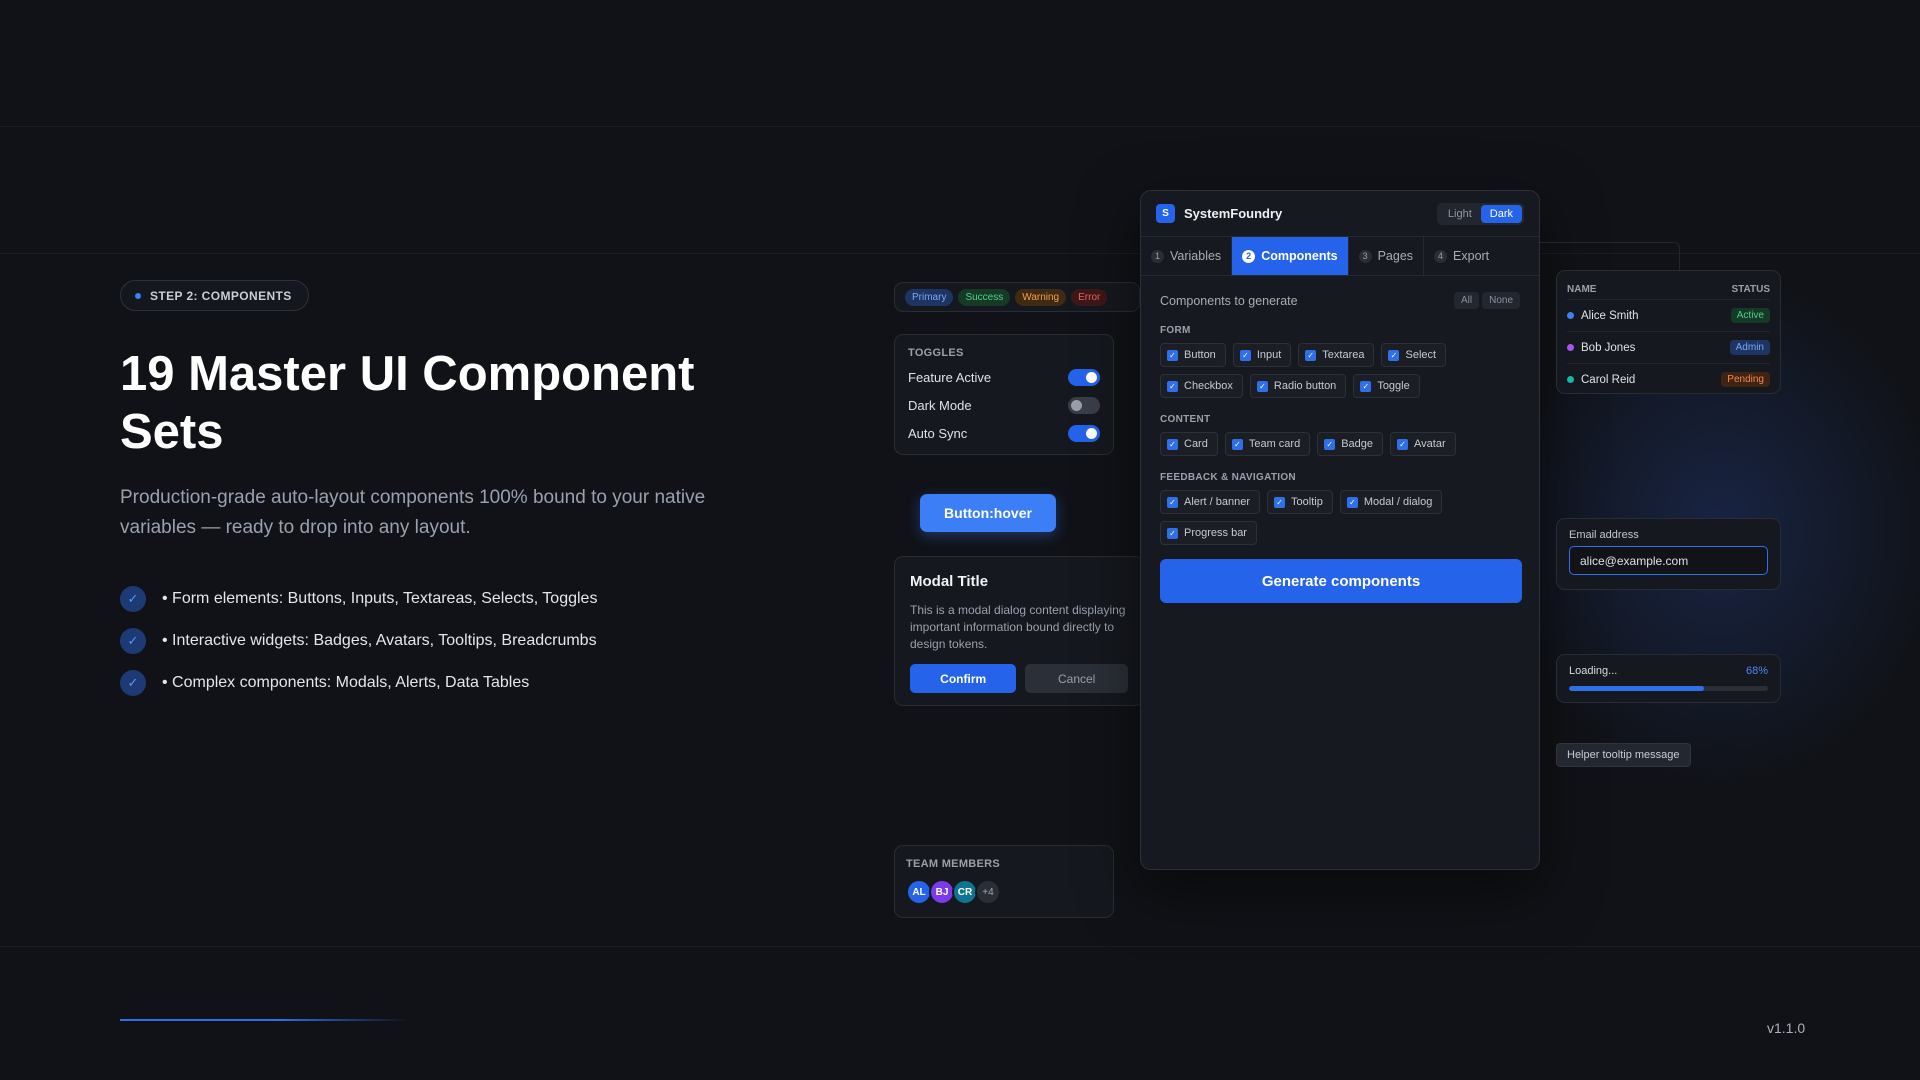 The image size is (1920, 1080). What do you see at coordinates (1300, 502) in the screenshot?
I see `option-tooltip: ✓ Tooltip` at bounding box center [1300, 502].